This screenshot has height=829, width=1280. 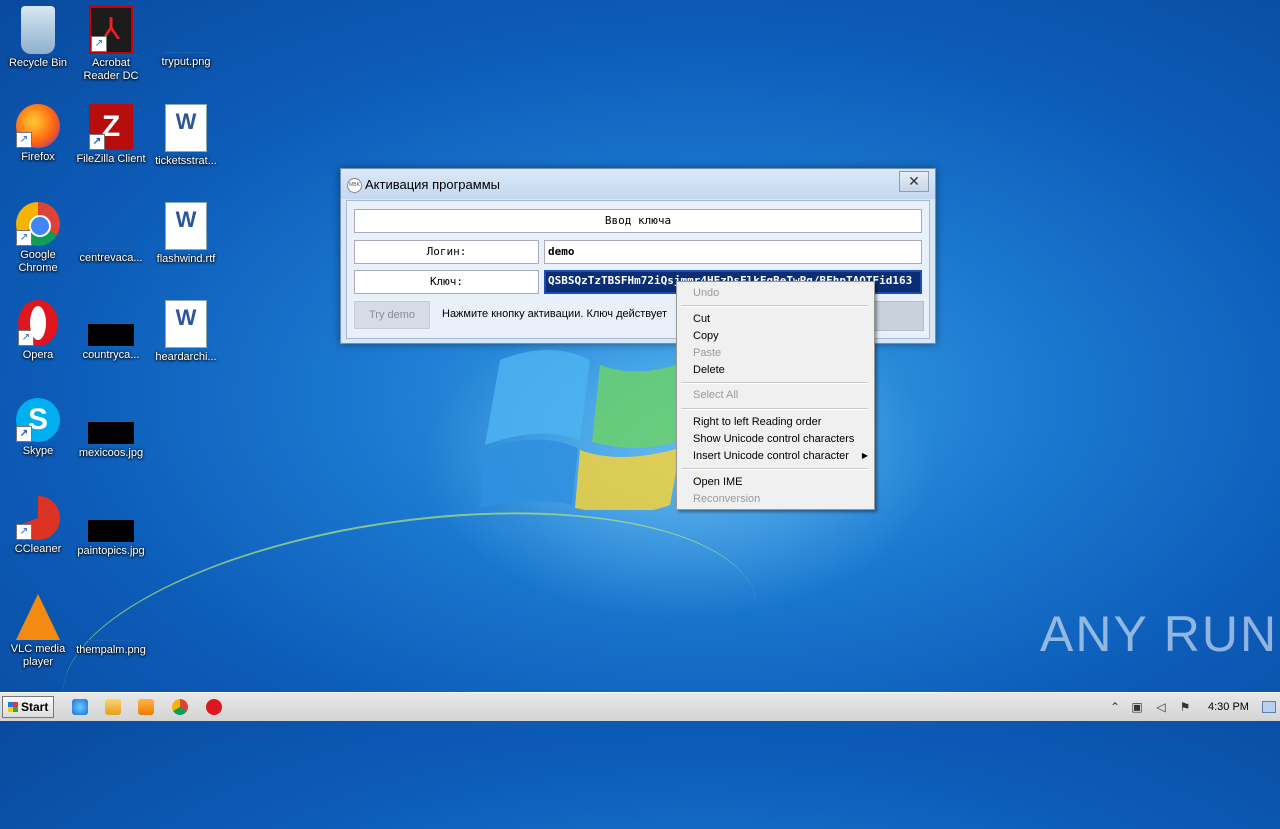 I want to click on opera-icon: ↗, so click(x=38, y=323).